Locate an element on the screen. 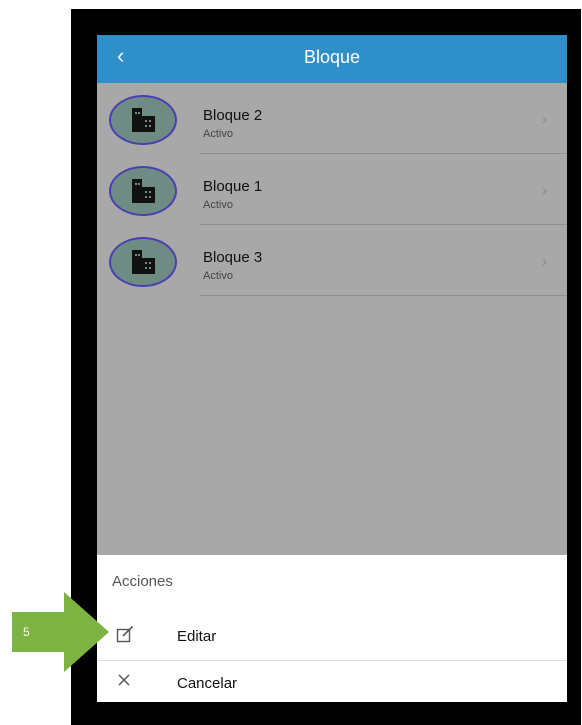  close-icon is located at coordinates (124, 682).